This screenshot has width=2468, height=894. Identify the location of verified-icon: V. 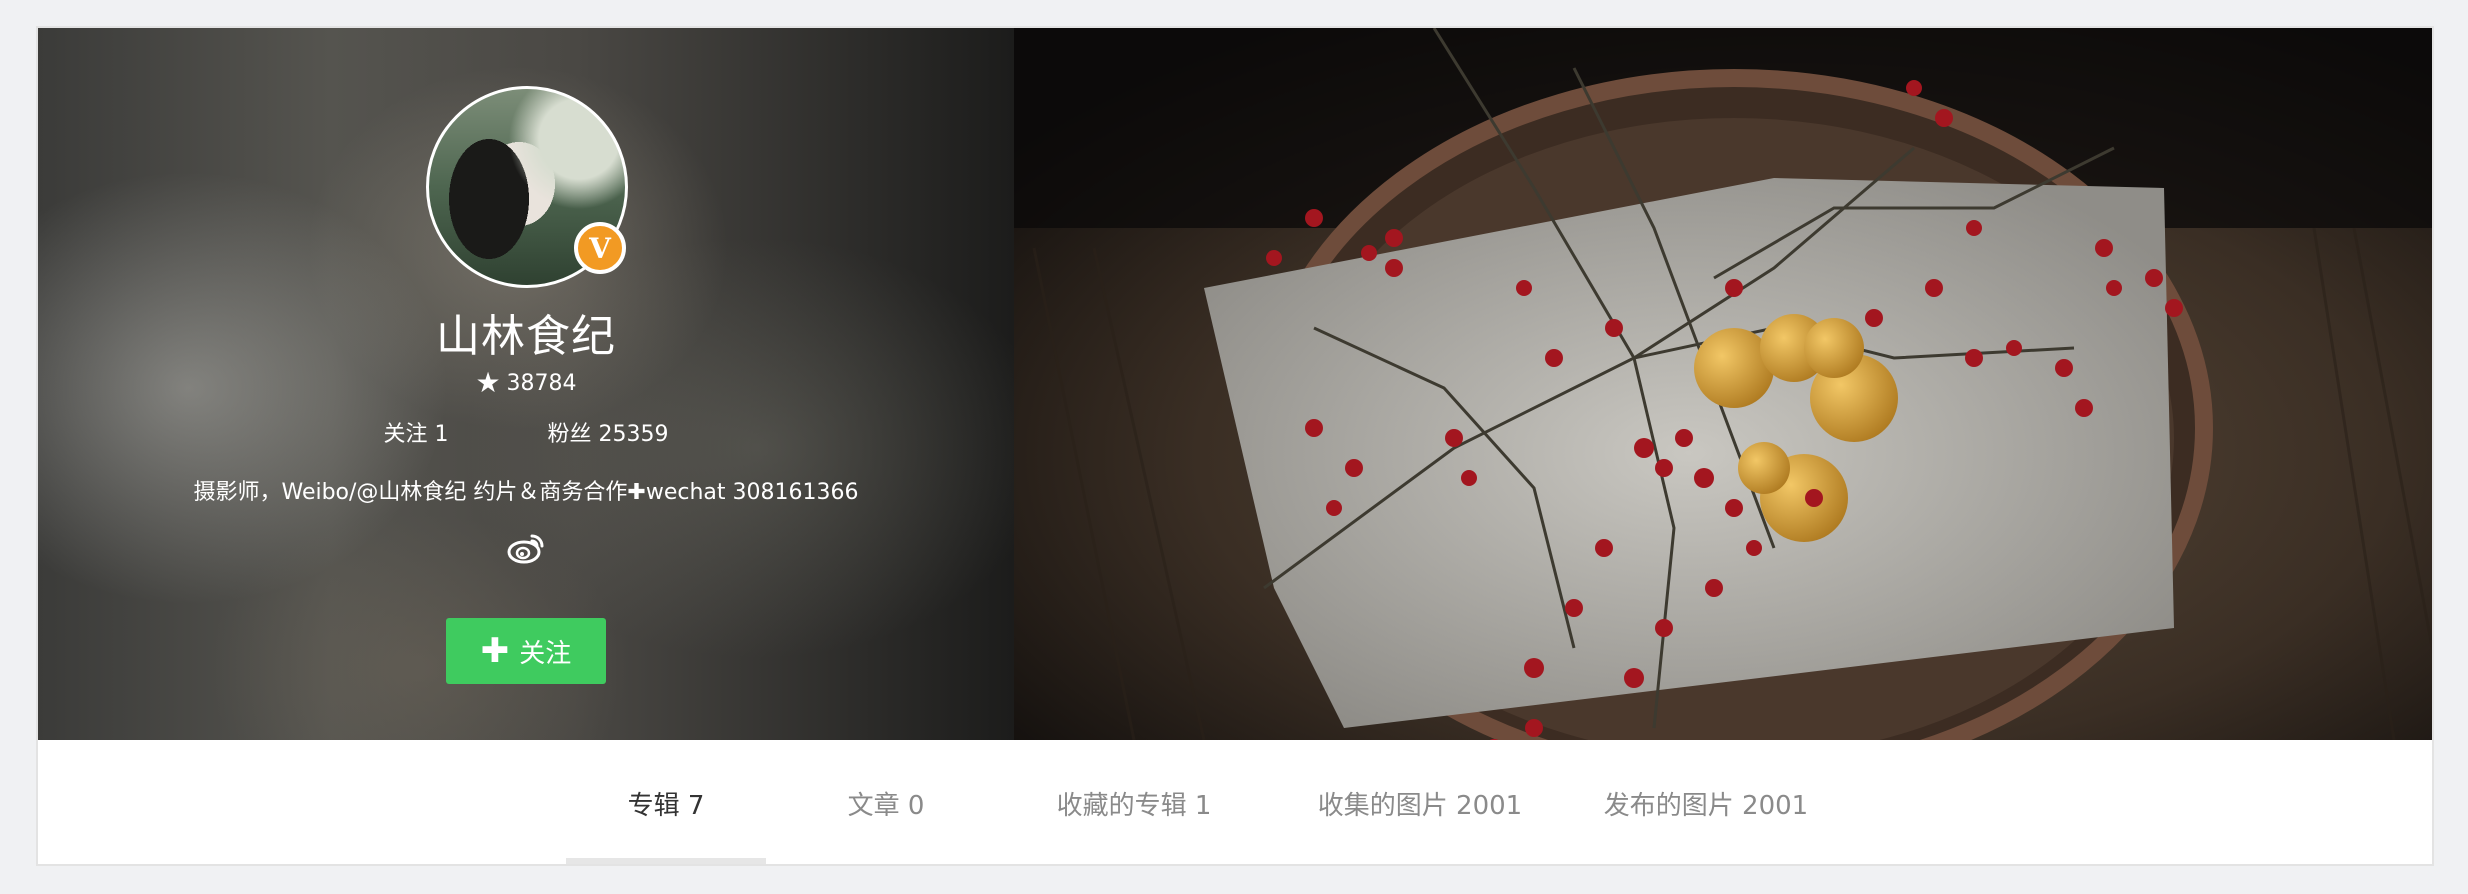
(600, 248).